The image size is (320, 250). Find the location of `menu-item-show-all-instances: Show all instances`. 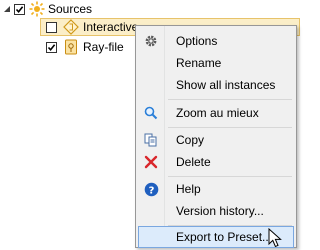

menu-item-show-all-instances: Show all instances is located at coordinates (216, 85).